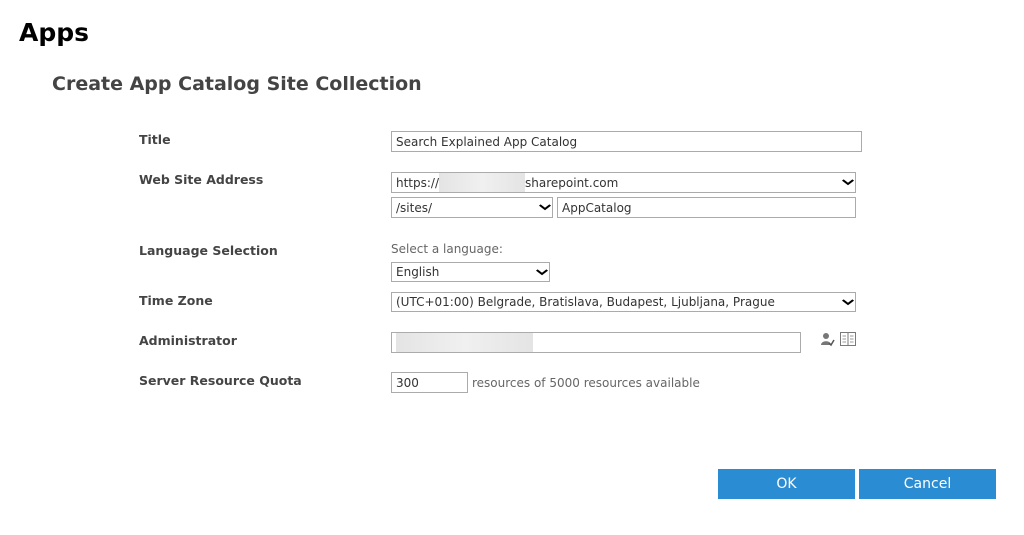 This screenshot has height=535, width=1024. Describe the element at coordinates (407, 382) in the screenshot. I see `quota-value: 300` at that location.